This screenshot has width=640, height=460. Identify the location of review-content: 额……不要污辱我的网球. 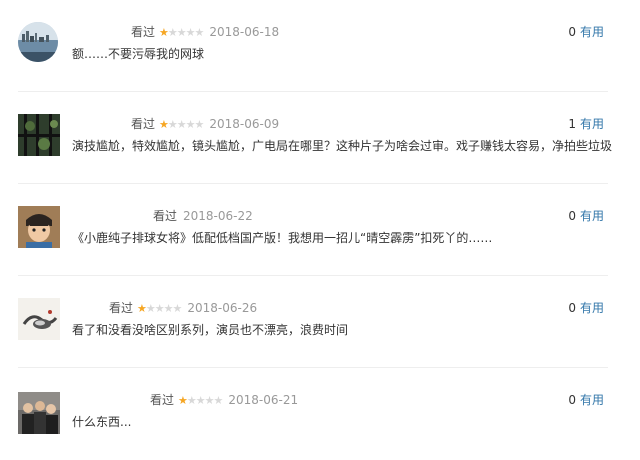
(138, 54).